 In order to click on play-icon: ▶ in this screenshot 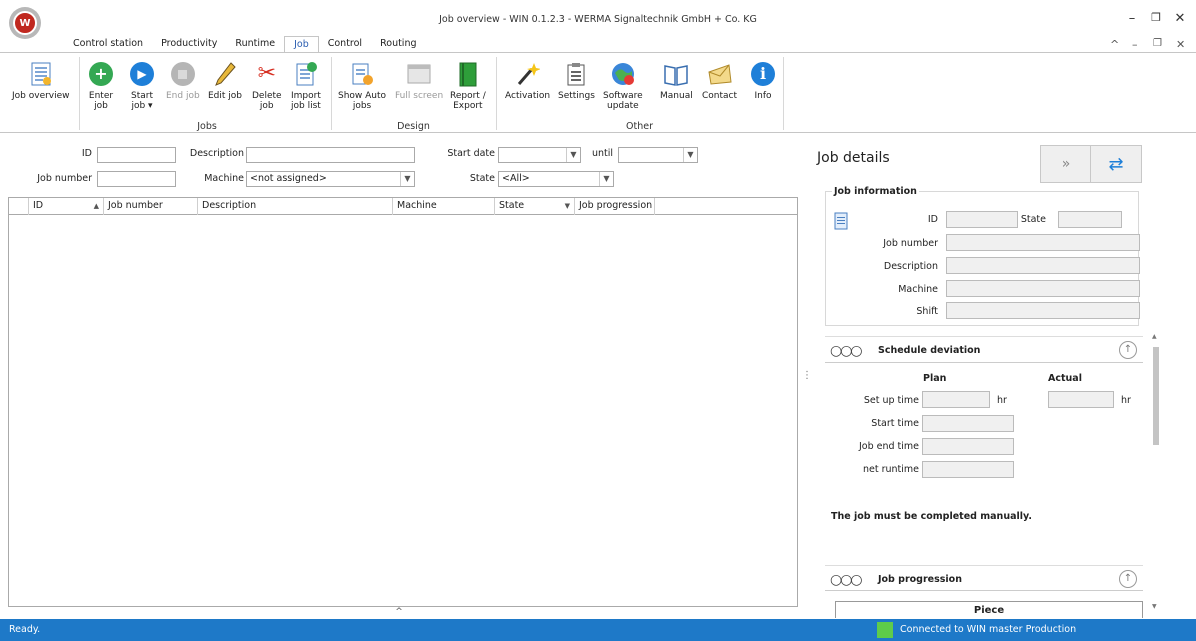, I will do `click(142, 74)`.